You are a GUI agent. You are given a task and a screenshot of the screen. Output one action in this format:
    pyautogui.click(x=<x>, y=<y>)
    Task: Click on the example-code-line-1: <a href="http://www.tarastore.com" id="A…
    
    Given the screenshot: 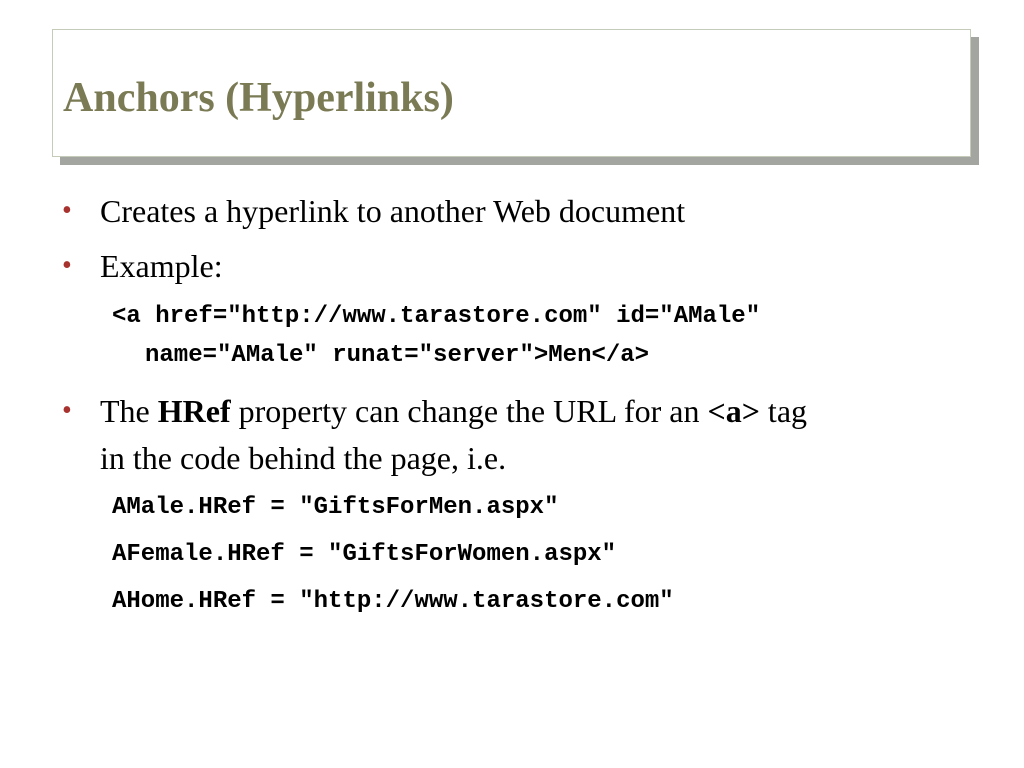 What is the action you would take?
    pyautogui.click(x=436, y=316)
    